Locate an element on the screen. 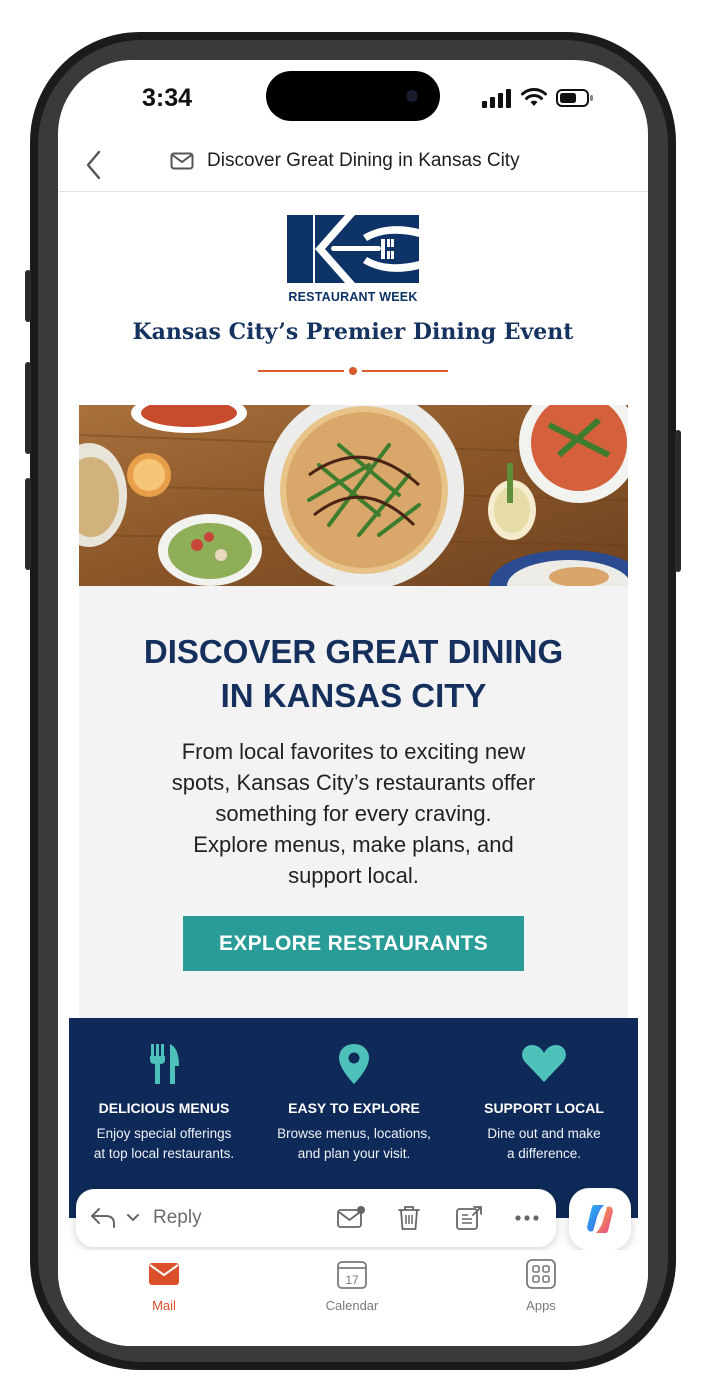  body-line: support local. is located at coordinates (353, 875).